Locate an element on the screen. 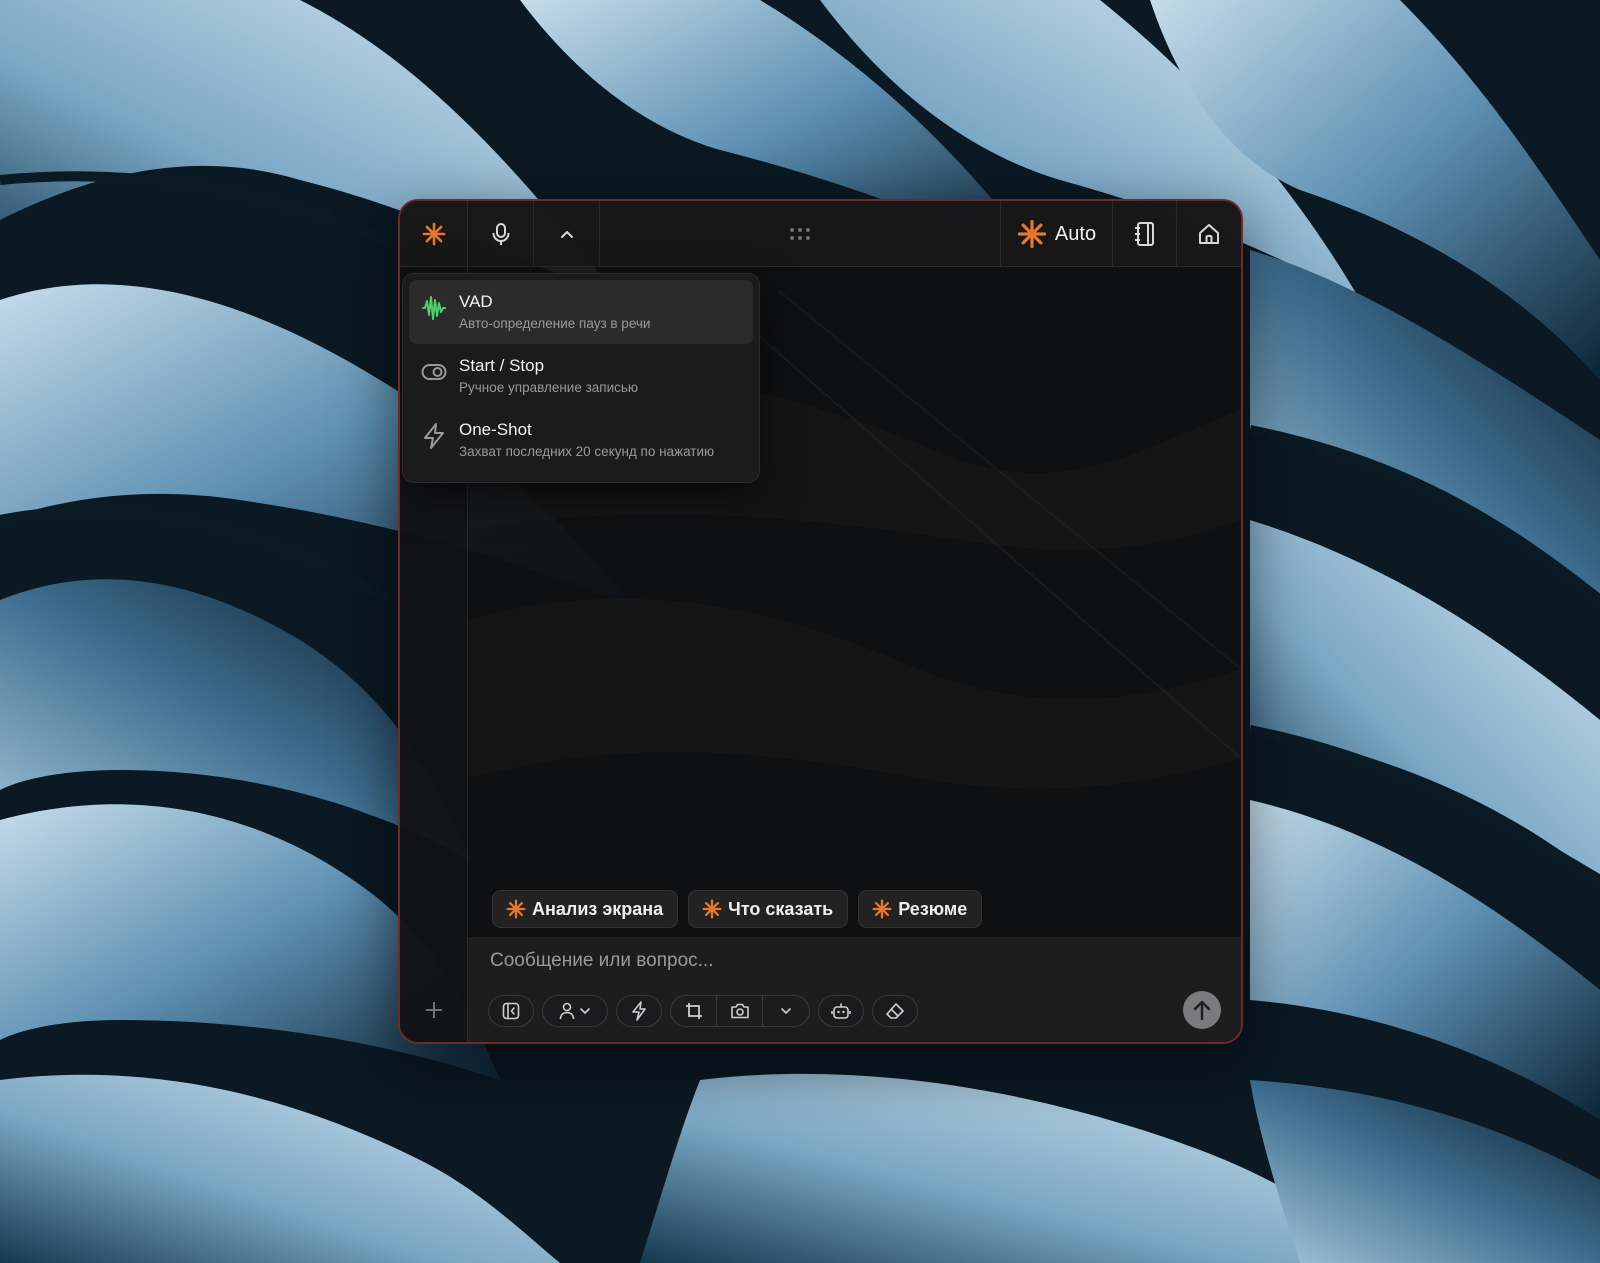  asterisk-logo-icon is located at coordinates (433, 234).